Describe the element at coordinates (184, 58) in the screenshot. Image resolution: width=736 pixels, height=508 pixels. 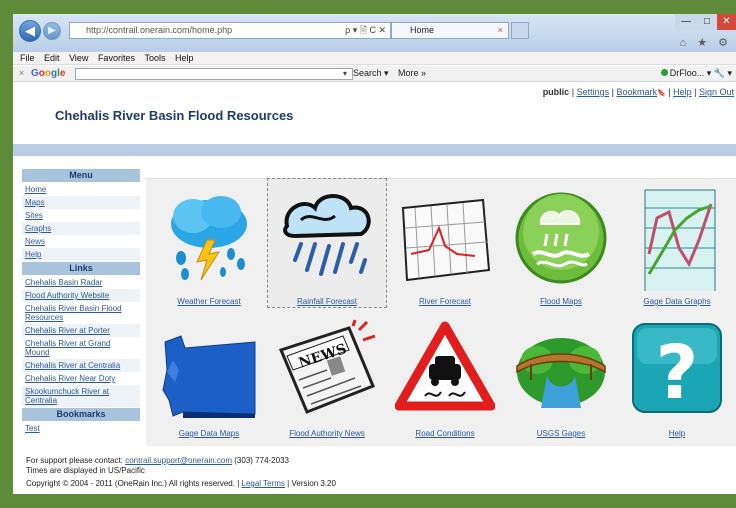
I see `menu-help: Help` at that location.